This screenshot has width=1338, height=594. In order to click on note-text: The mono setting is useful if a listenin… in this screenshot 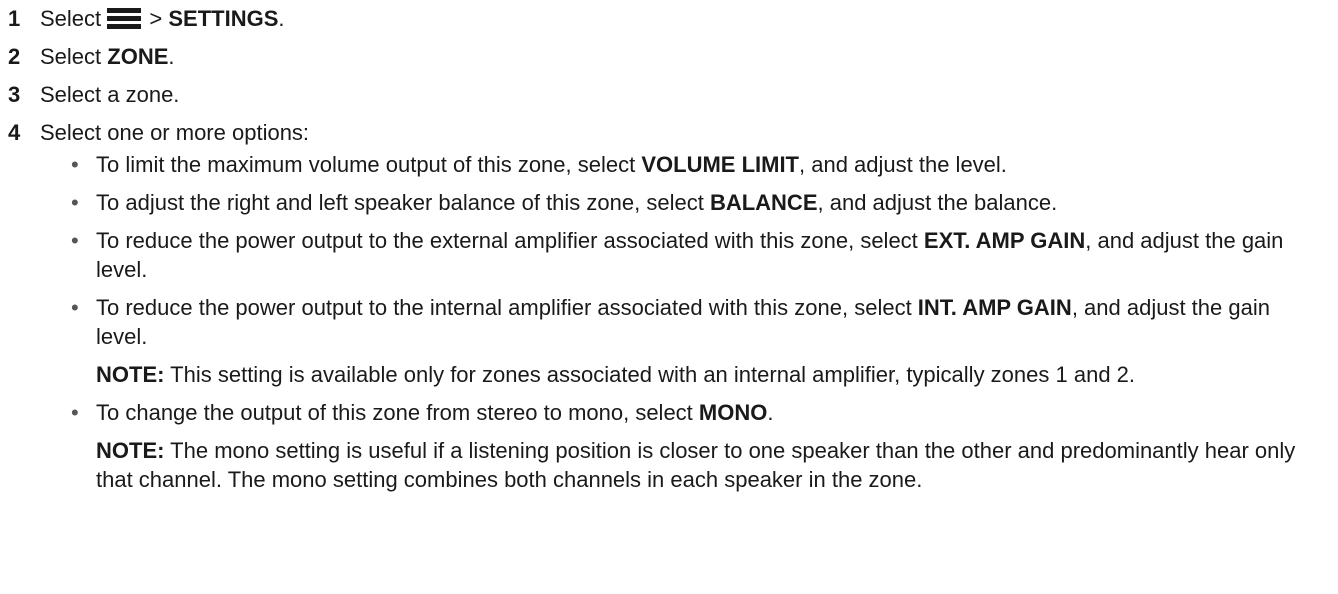, I will do `click(696, 465)`.